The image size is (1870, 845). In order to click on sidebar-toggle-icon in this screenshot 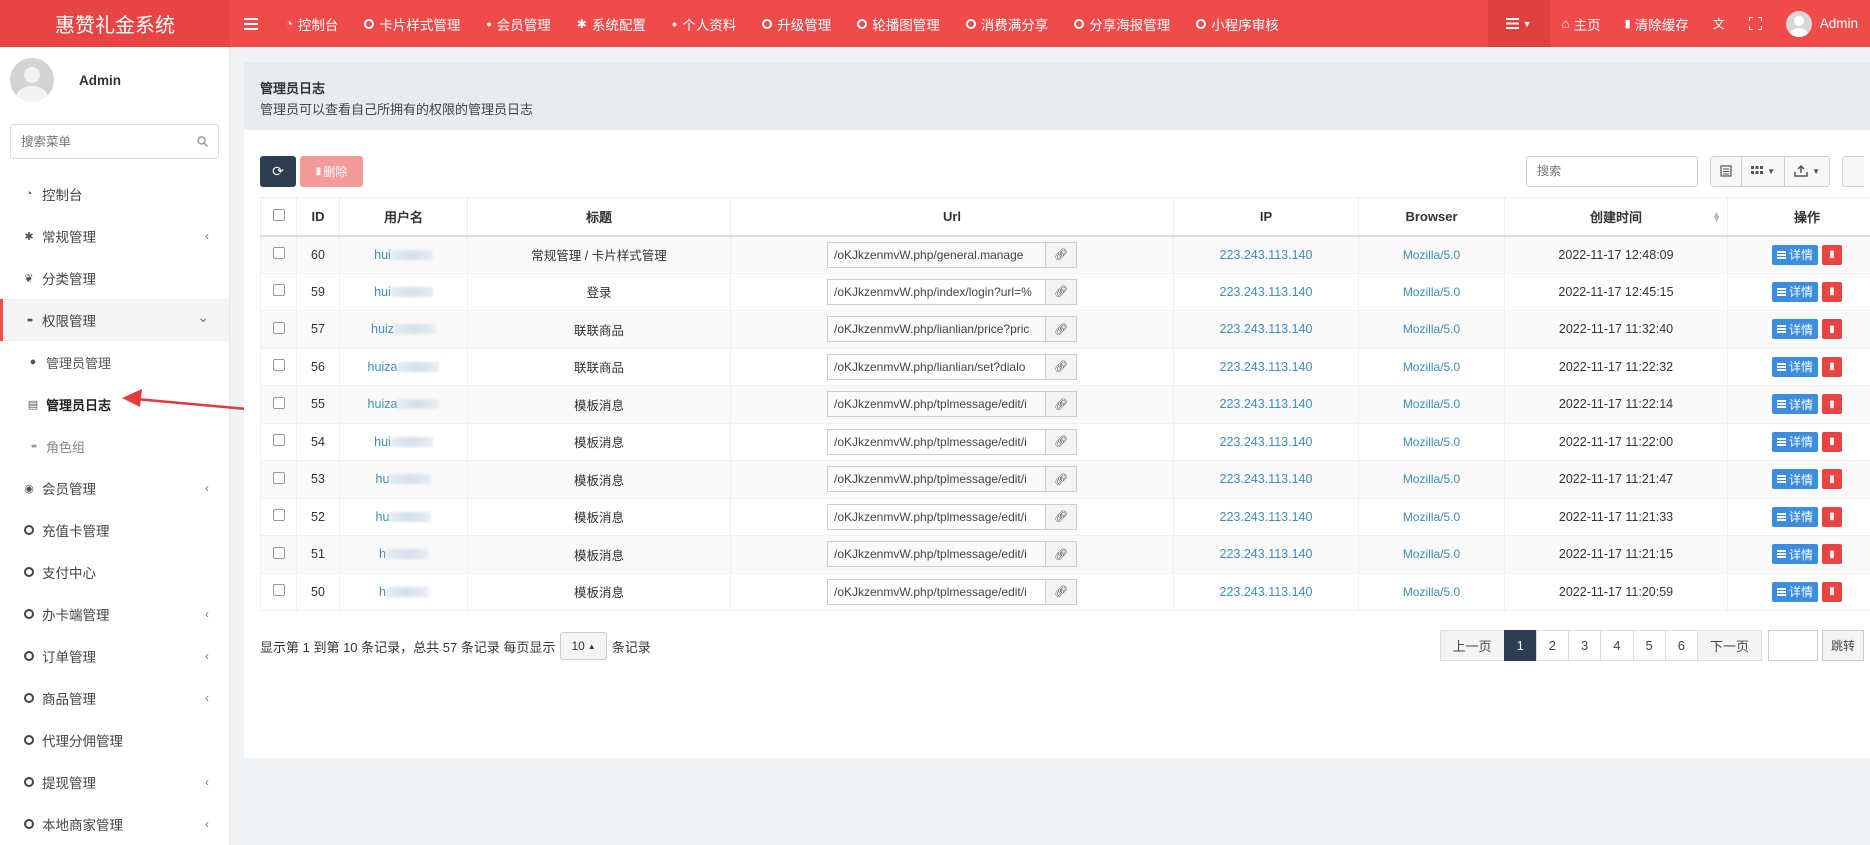, I will do `click(251, 23)`.